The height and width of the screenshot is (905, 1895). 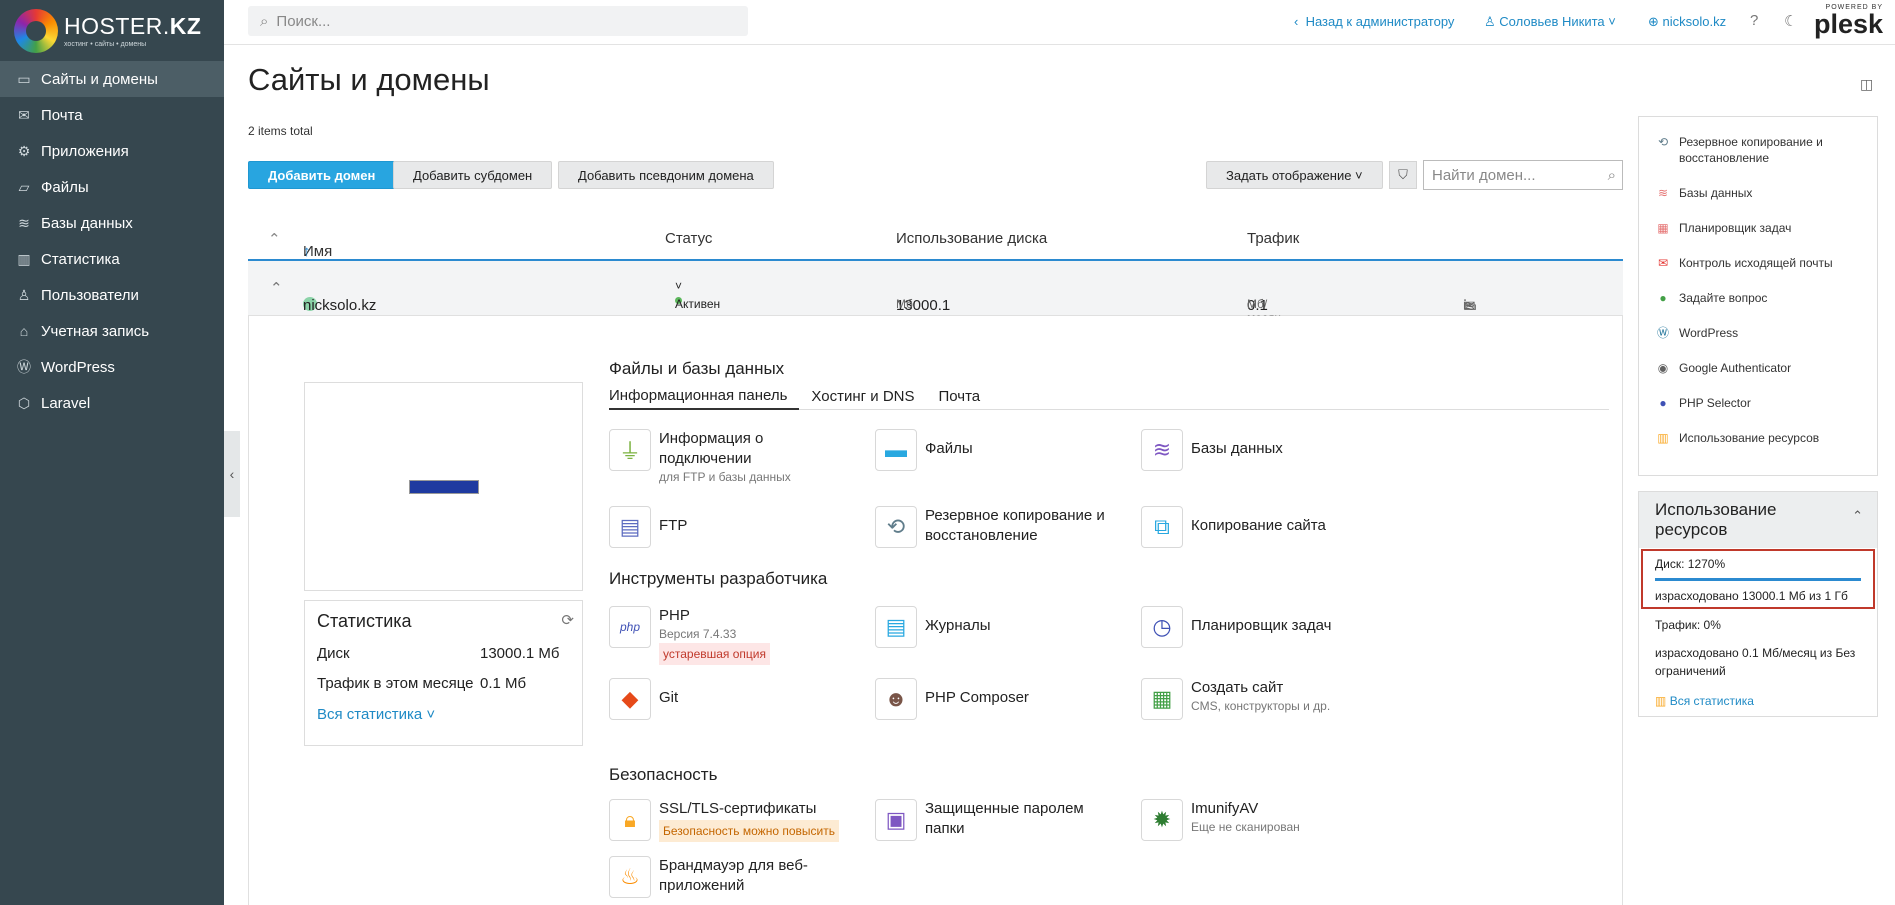 What do you see at coordinates (1758, 150) in the screenshot?
I see `right-panel-link-0: ⟲ Резервное копирование и восстановление` at bounding box center [1758, 150].